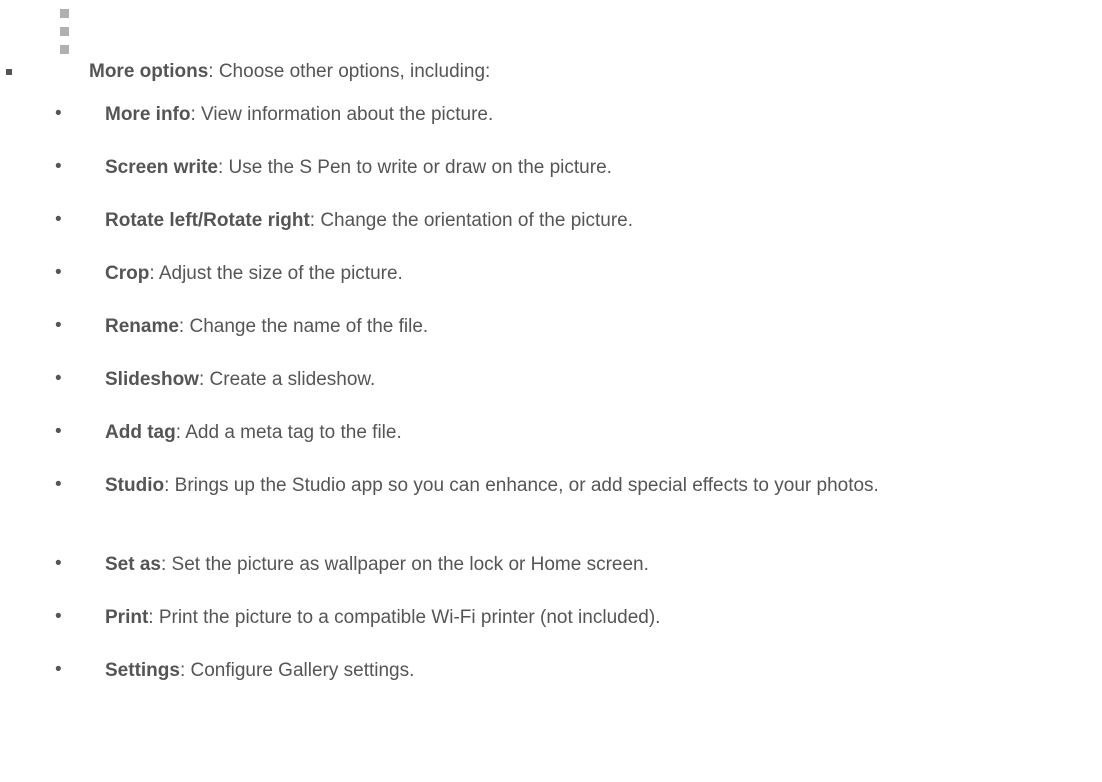  What do you see at coordinates (288, 432) in the screenshot?
I see `option-description: : Add a meta tag to the file.` at bounding box center [288, 432].